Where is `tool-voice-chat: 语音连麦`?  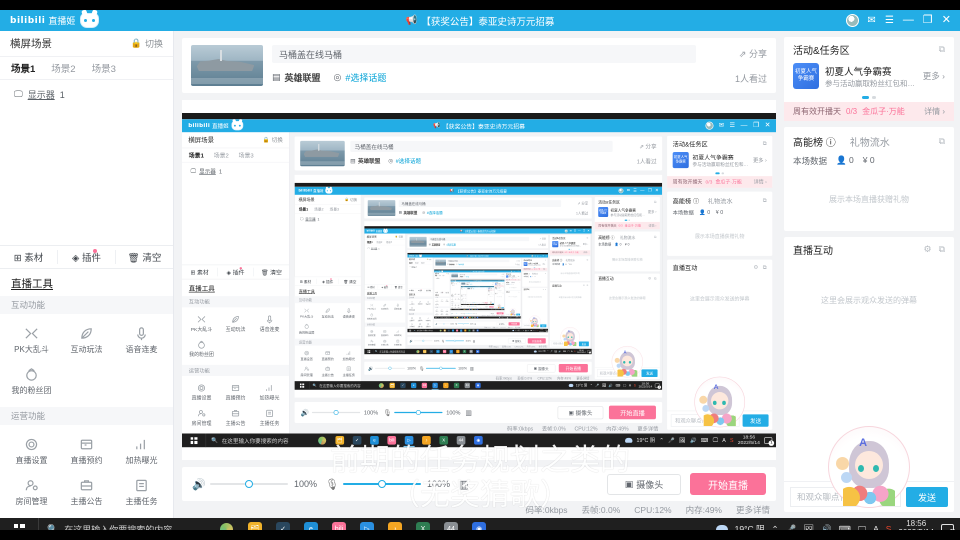
tool-voice-chat: 语音连麦 is located at coordinates (141, 341).